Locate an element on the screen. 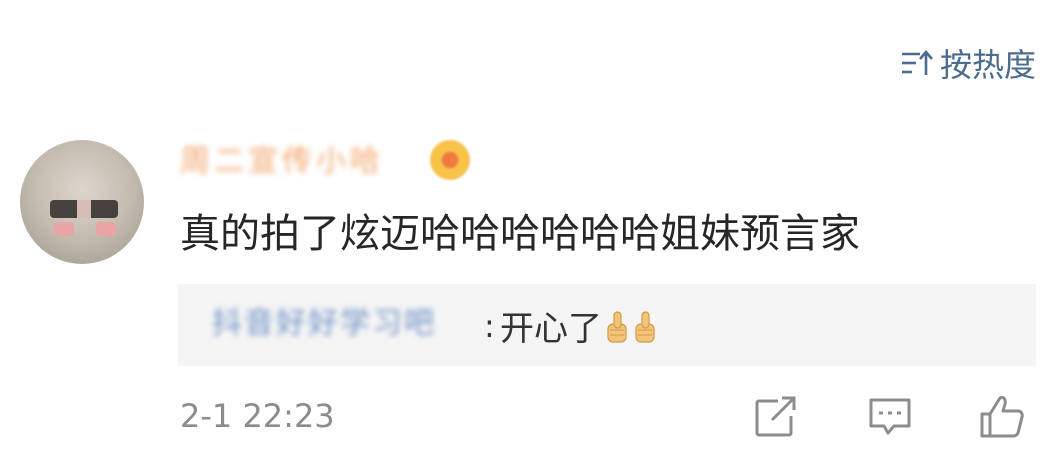  thumbs-up-icon is located at coordinates (1002, 416).